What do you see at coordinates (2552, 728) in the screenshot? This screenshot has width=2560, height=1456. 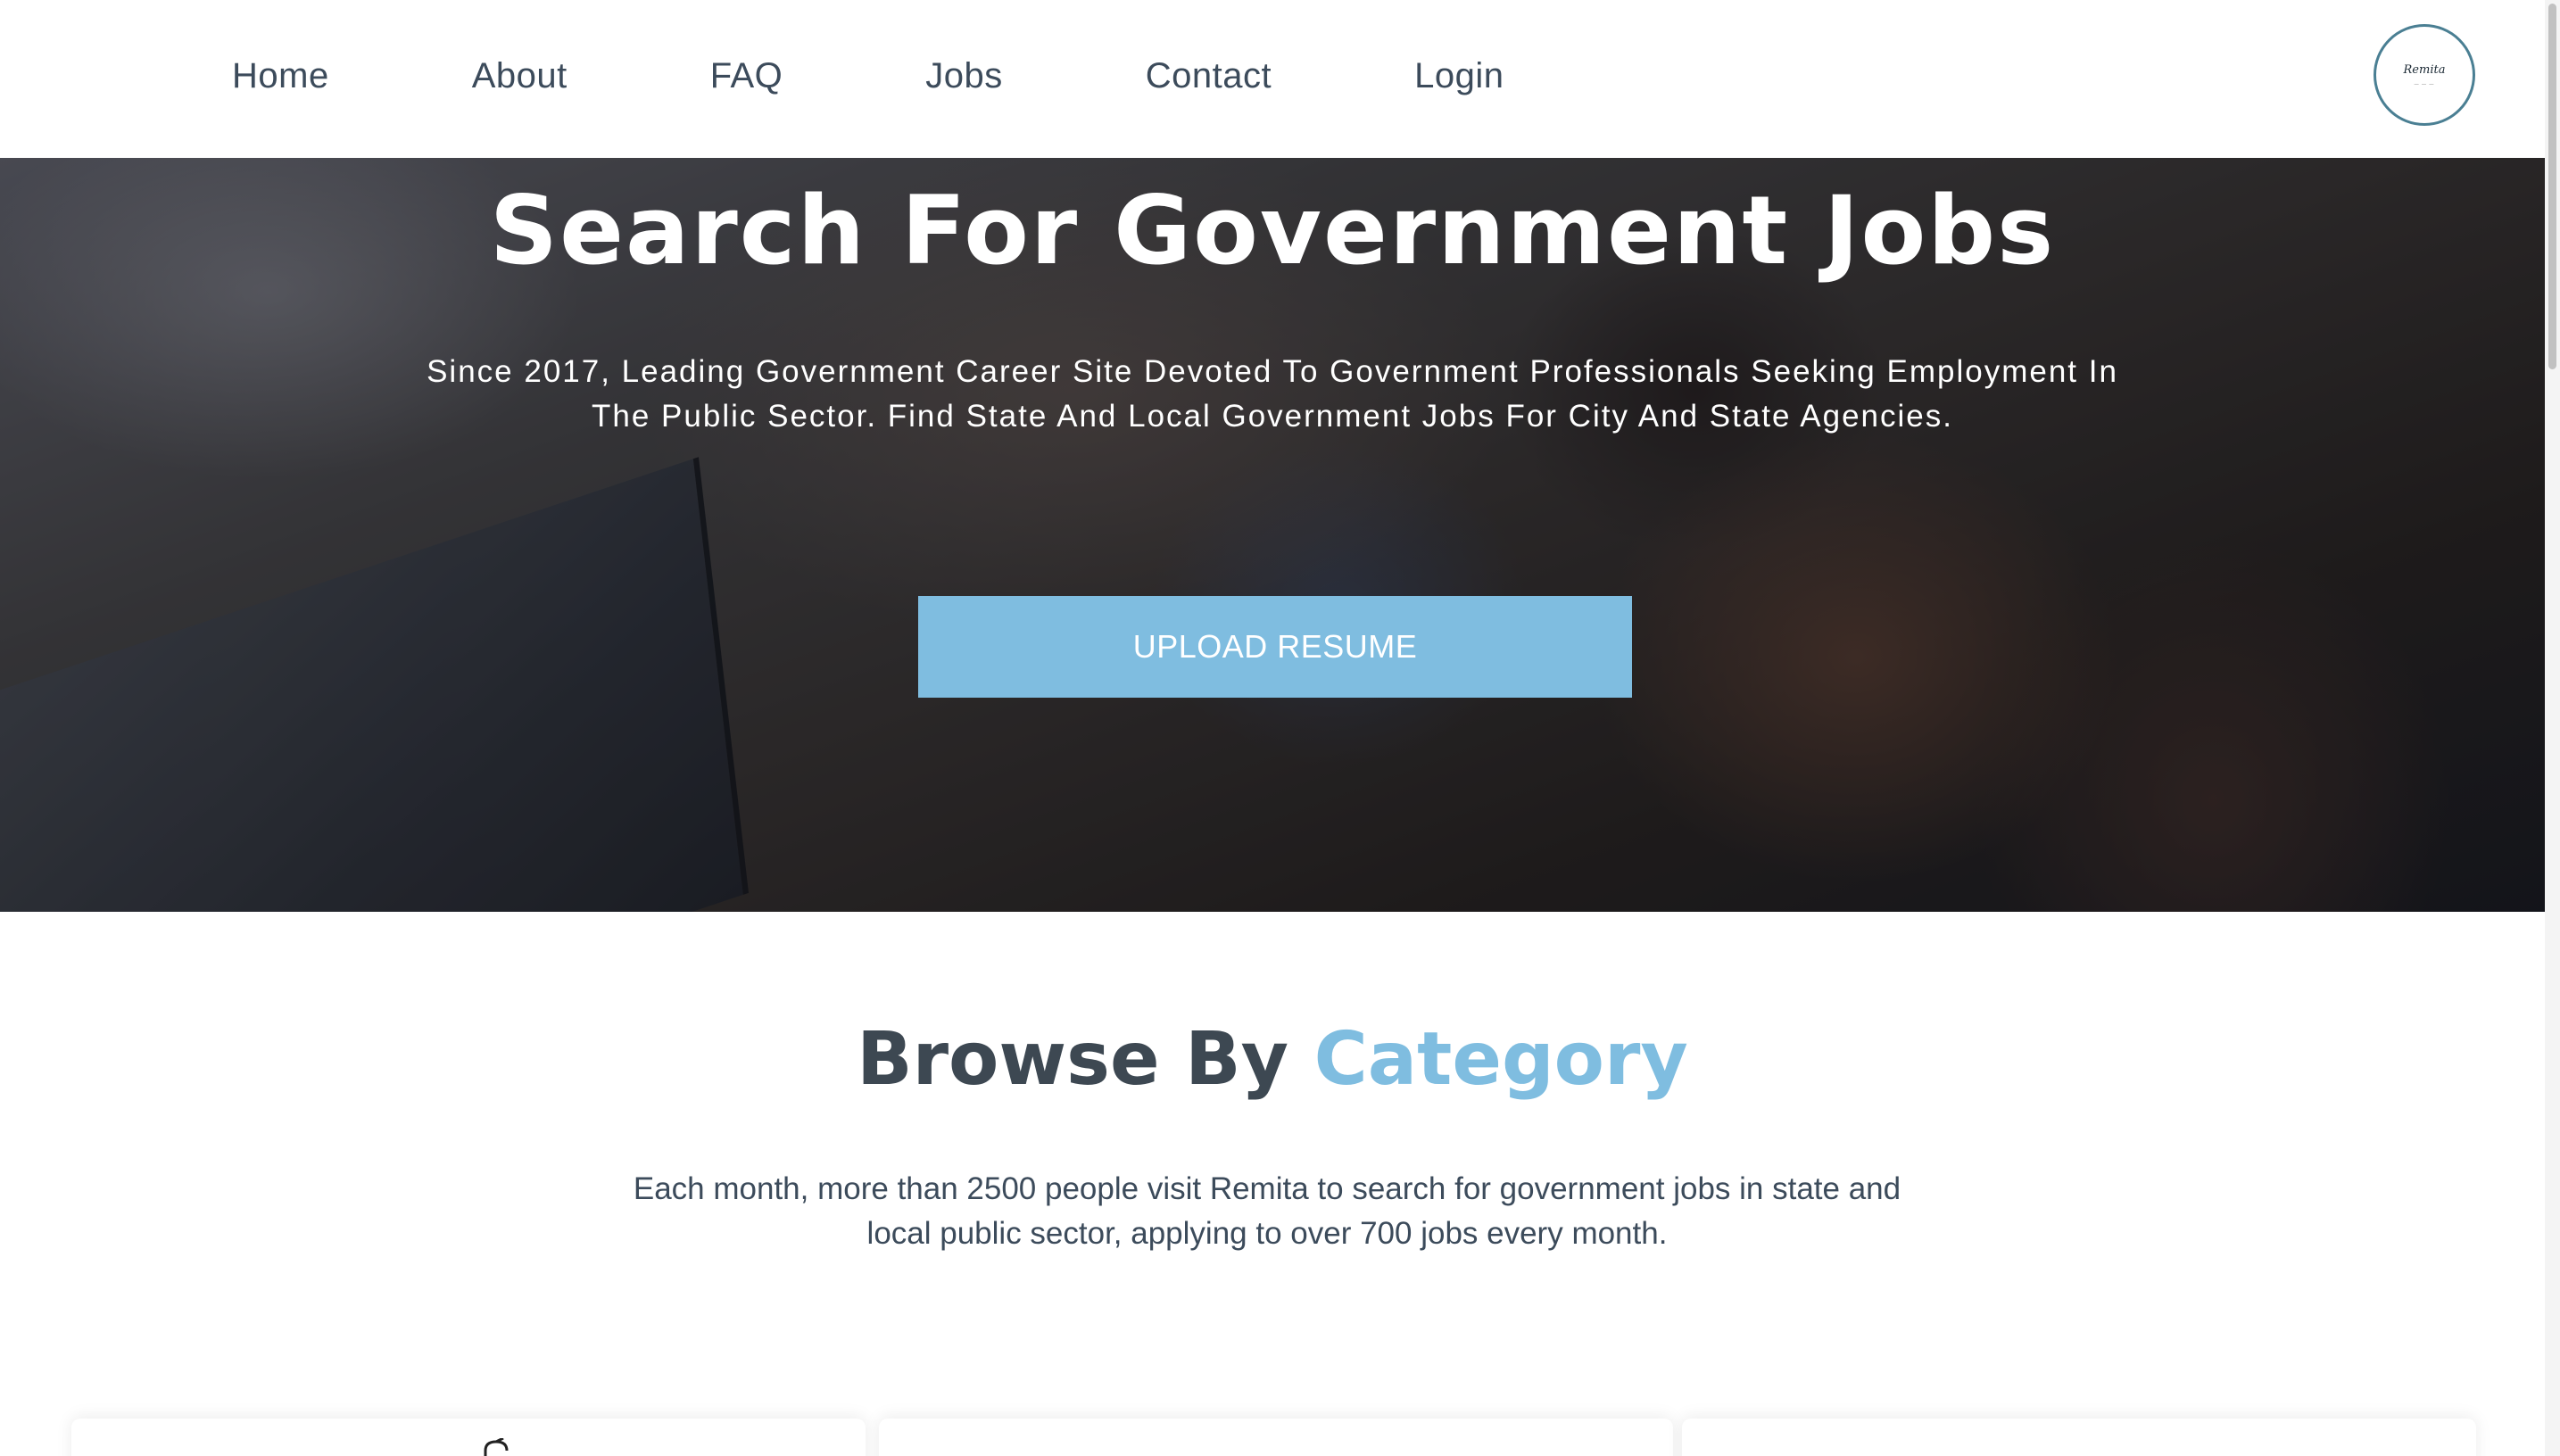 I see `scrollbar` at bounding box center [2552, 728].